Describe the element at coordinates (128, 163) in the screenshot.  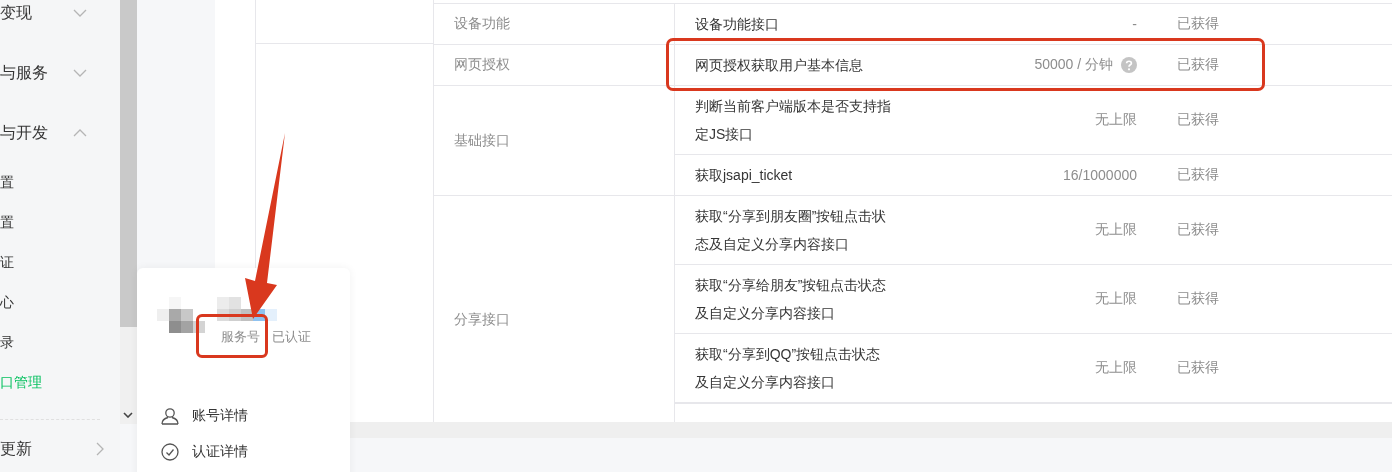
I see `scrollbar-thumb` at that location.